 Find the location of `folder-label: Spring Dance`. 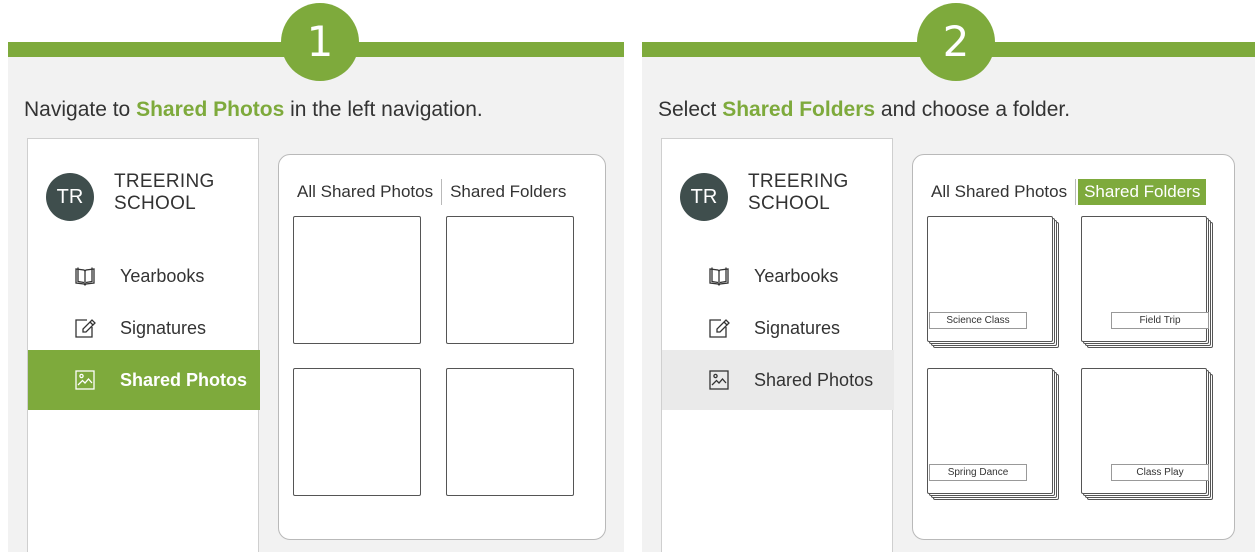

folder-label: Spring Dance is located at coordinates (978, 472).